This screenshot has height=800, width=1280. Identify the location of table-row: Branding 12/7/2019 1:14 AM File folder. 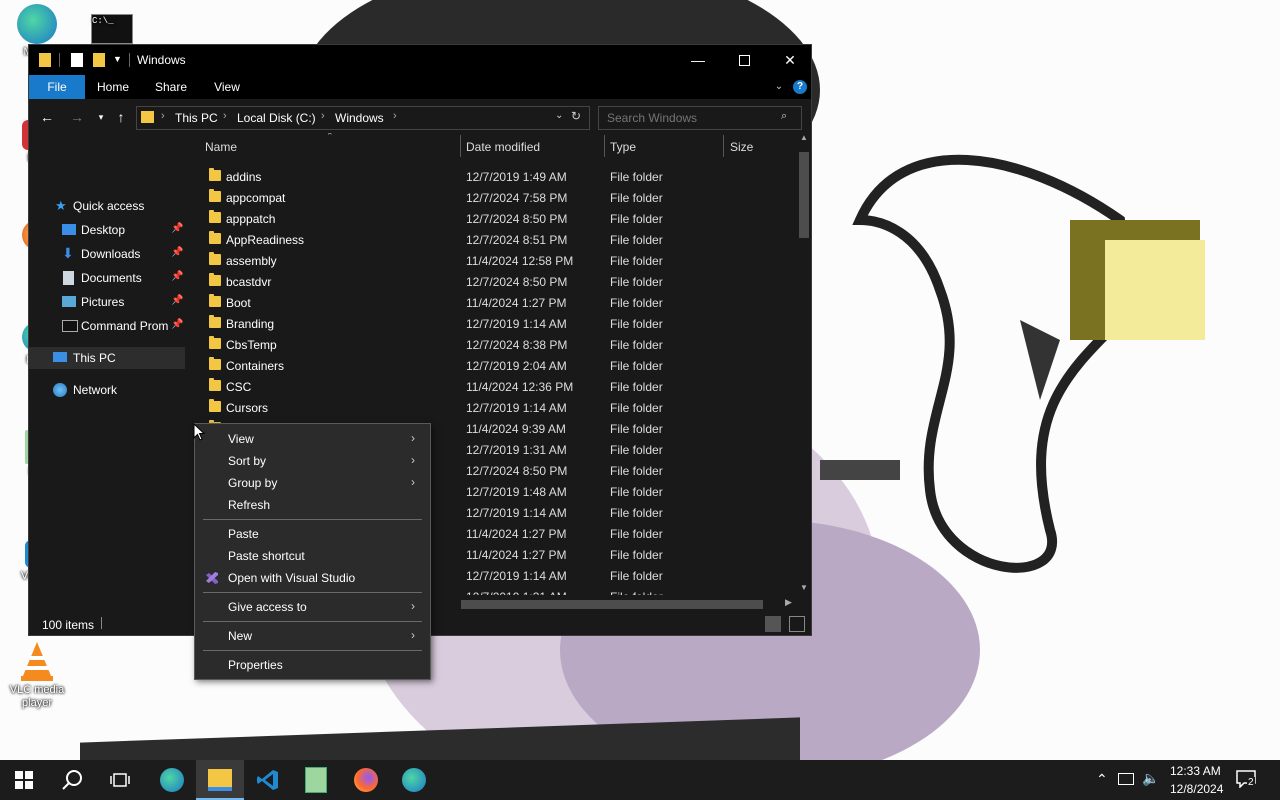
(488, 323).